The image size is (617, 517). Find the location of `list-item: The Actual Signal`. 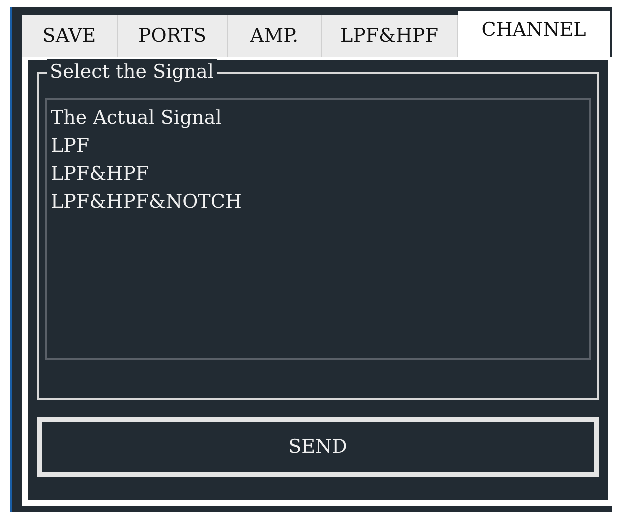

list-item: The Actual Signal is located at coordinates (136, 118).